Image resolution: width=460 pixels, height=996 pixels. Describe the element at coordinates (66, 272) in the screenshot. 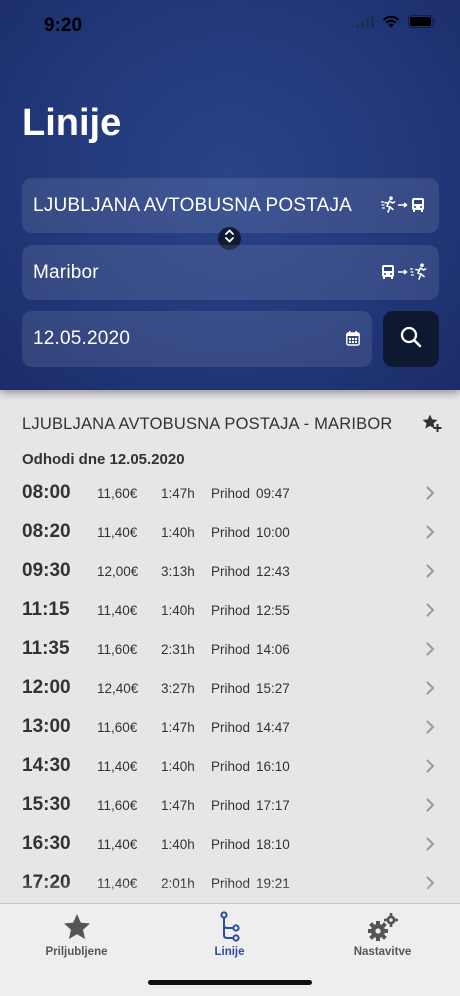

I see `to-value: Maribor` at that location.